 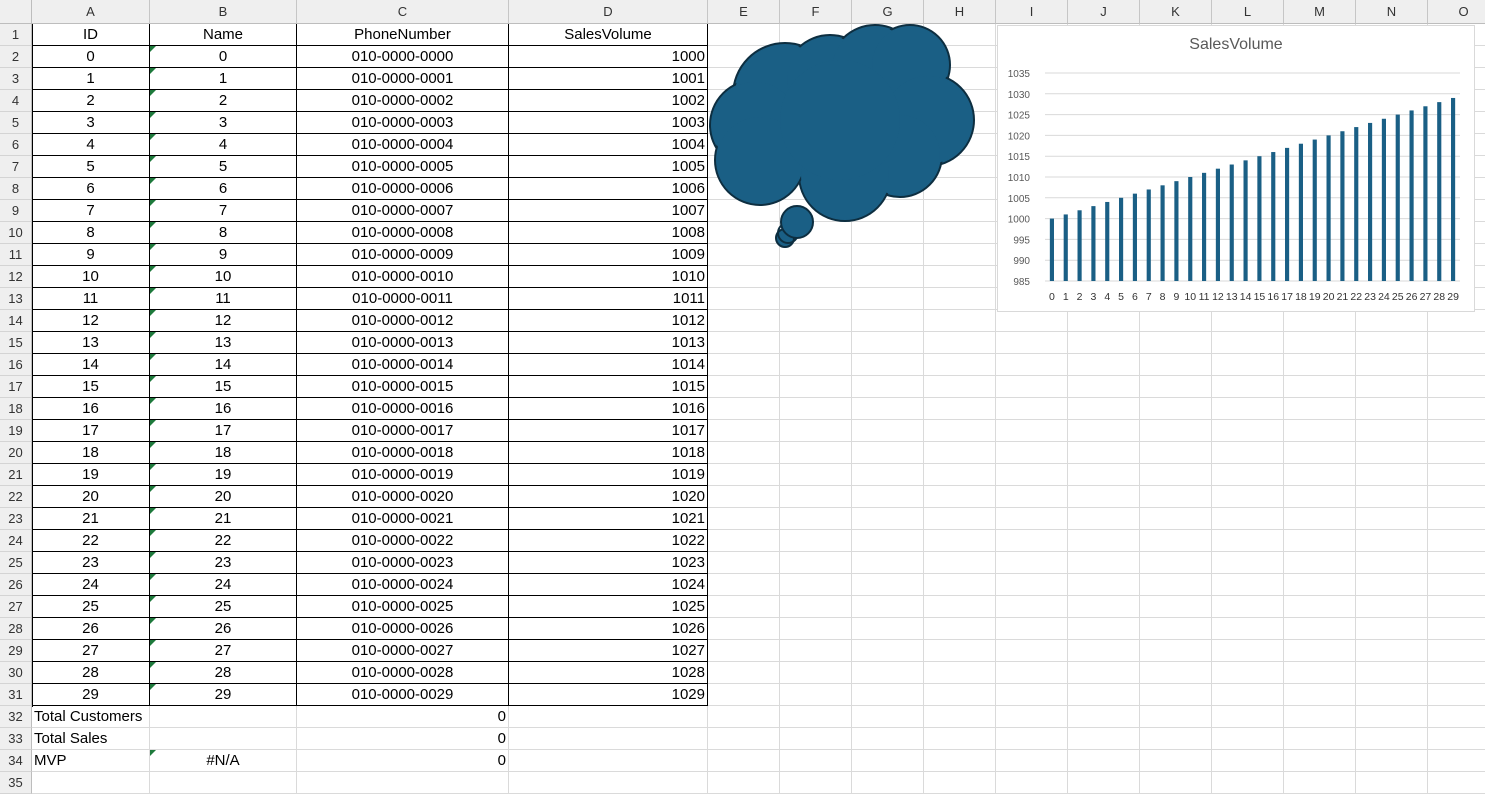 I want to click on cell-j30, so click(x=1104, y=673).